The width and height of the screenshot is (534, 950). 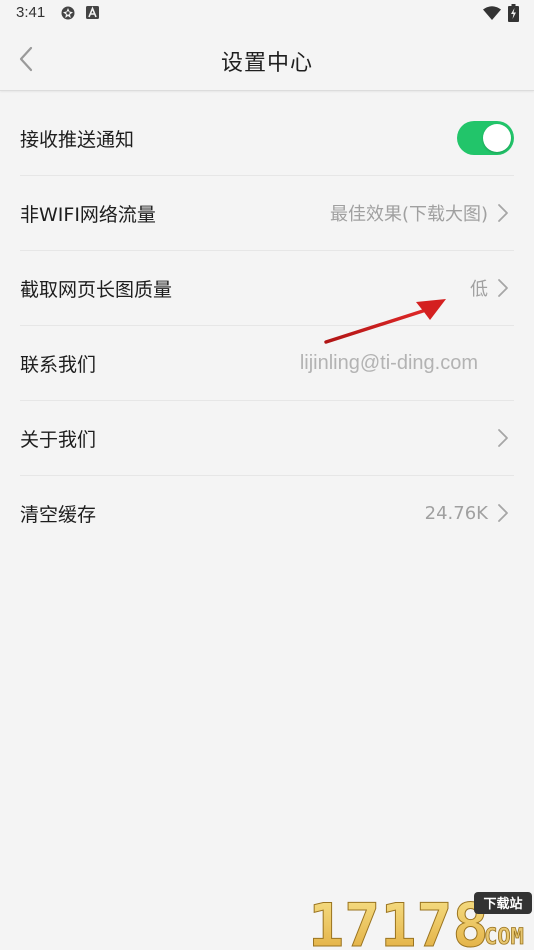 I want to click on setting-label: 接收推送通知, so click(x=77, y=139).